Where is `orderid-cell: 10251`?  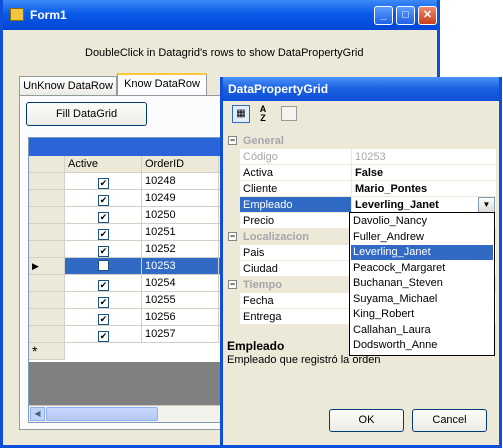 orderid-cell: 10251 is located at coordinates (180, 232).